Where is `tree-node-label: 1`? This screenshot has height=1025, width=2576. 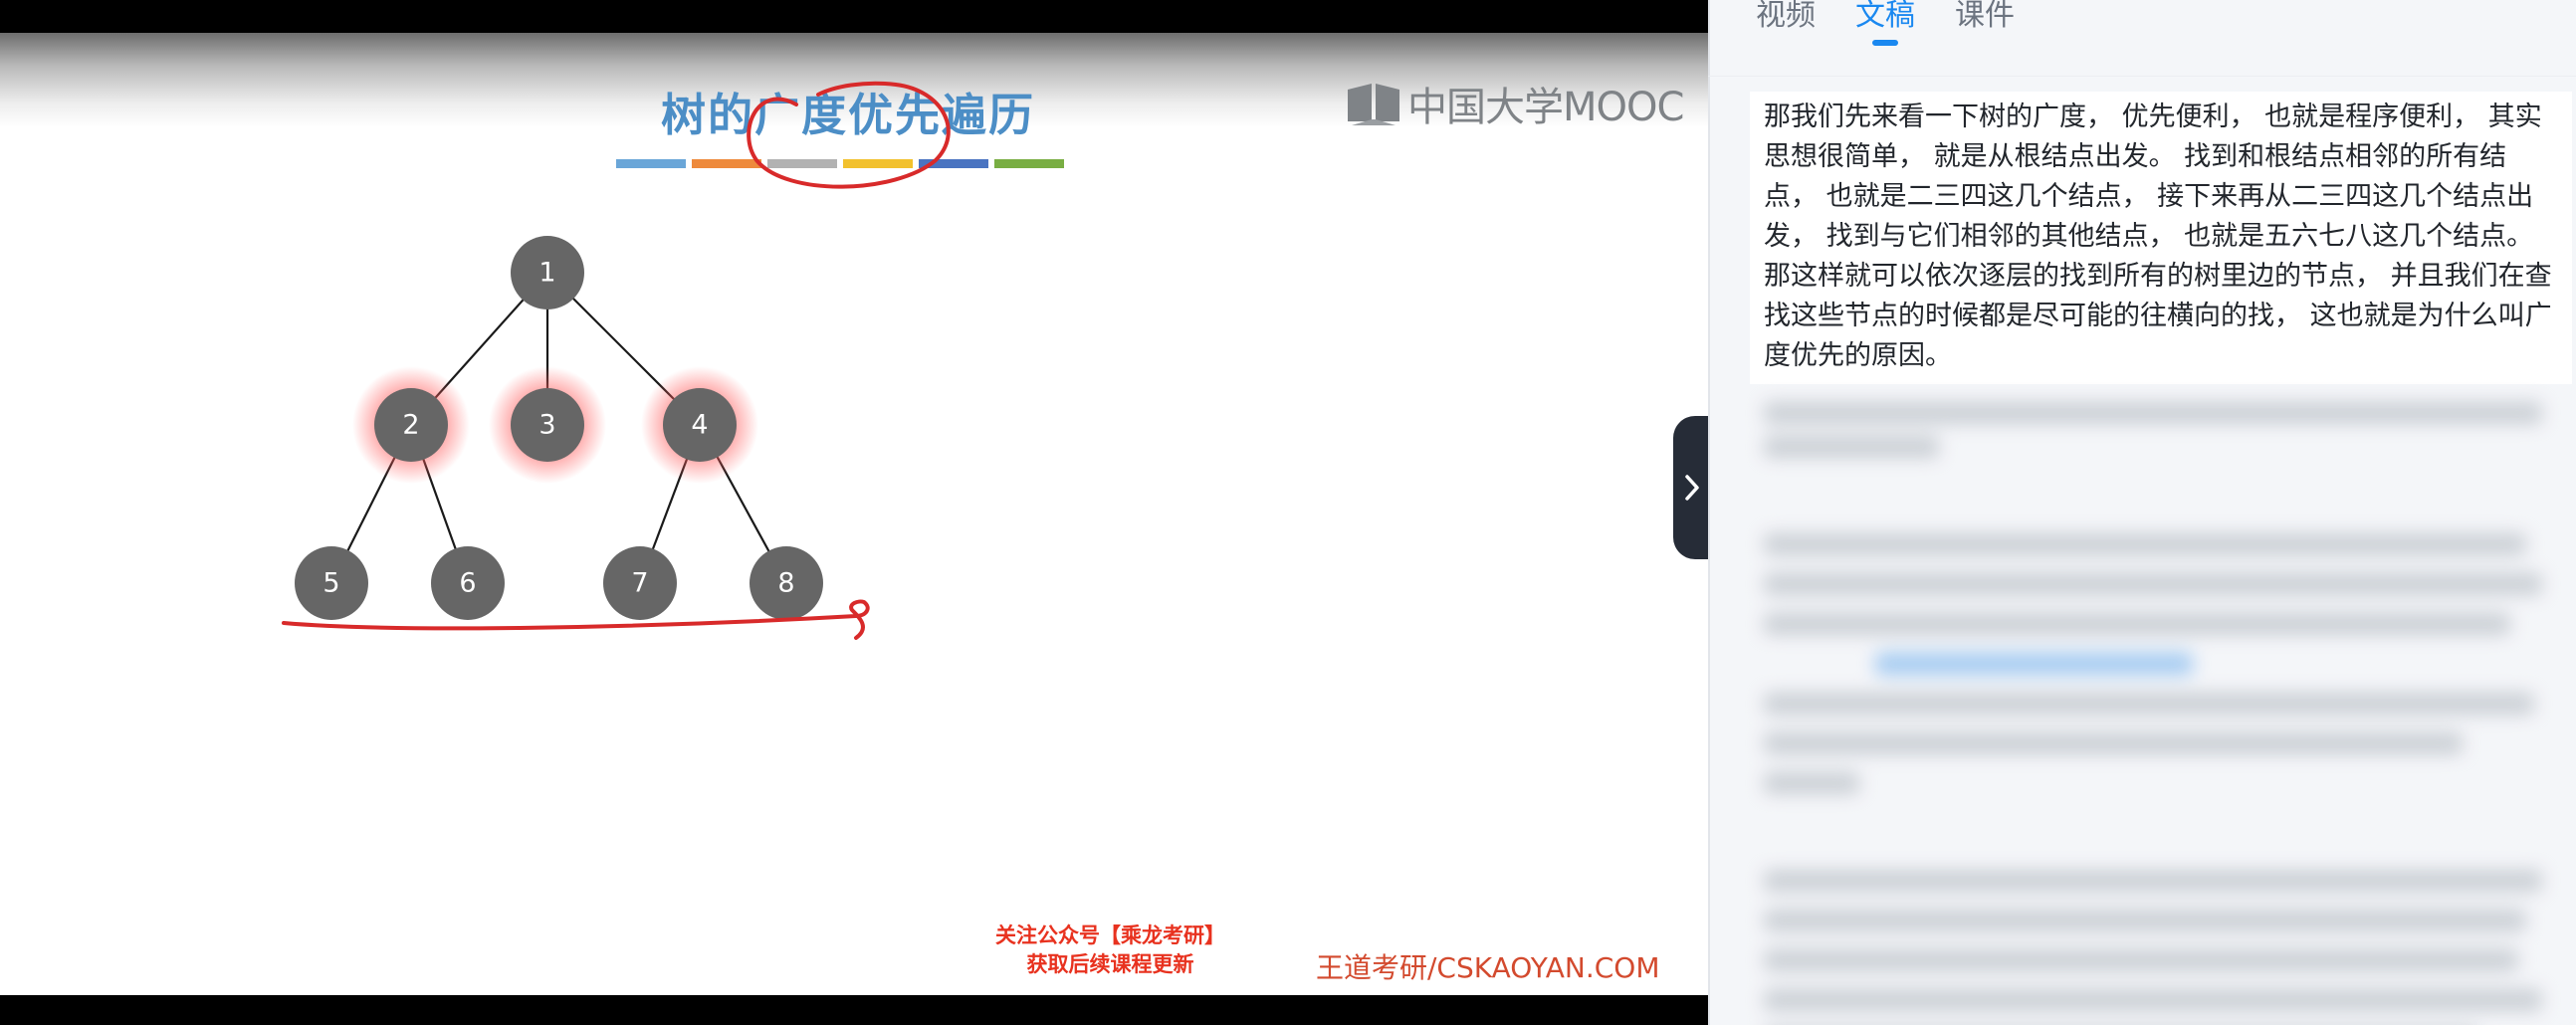
tree-node-label: 1 is located at coordinates (546, 273).